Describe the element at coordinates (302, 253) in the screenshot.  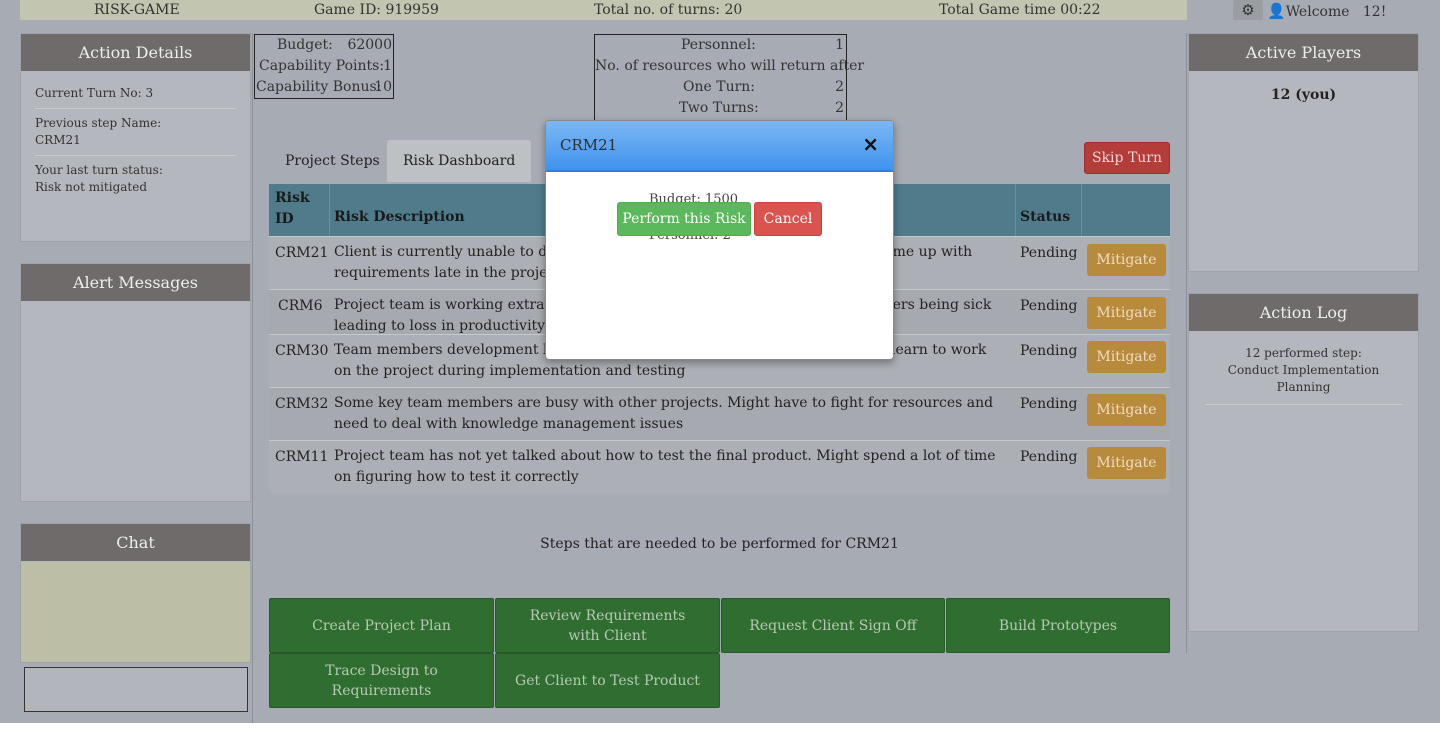
I see `risk-id: CRM21` at that location.